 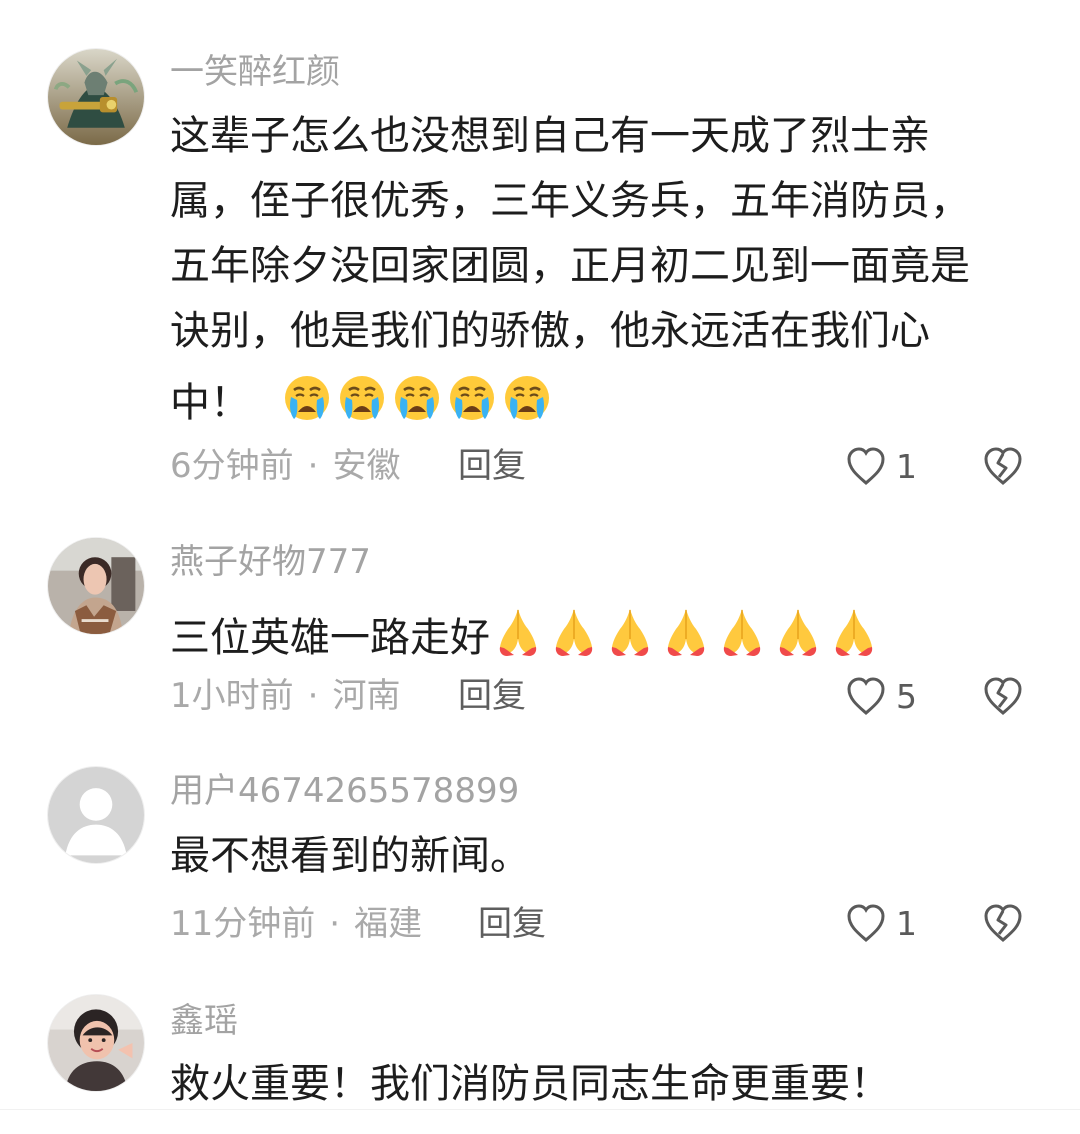 What do you see at coordinates (540, 1109) in the screenshot?
I see `bottom-divider` at bounding box center [540, 1109].